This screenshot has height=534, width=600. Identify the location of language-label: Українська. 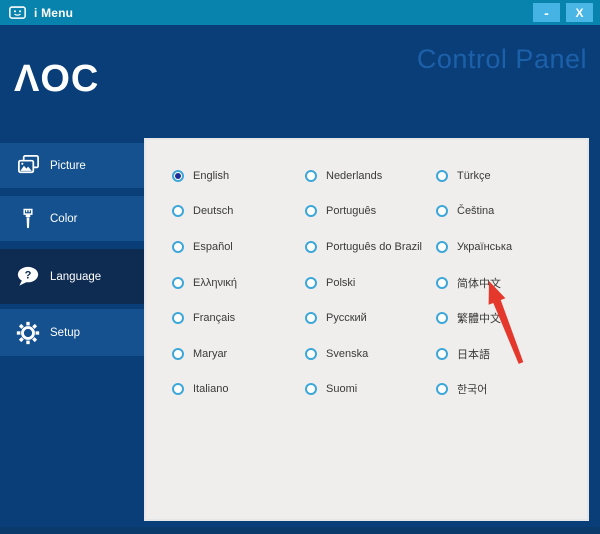
(485, 246).